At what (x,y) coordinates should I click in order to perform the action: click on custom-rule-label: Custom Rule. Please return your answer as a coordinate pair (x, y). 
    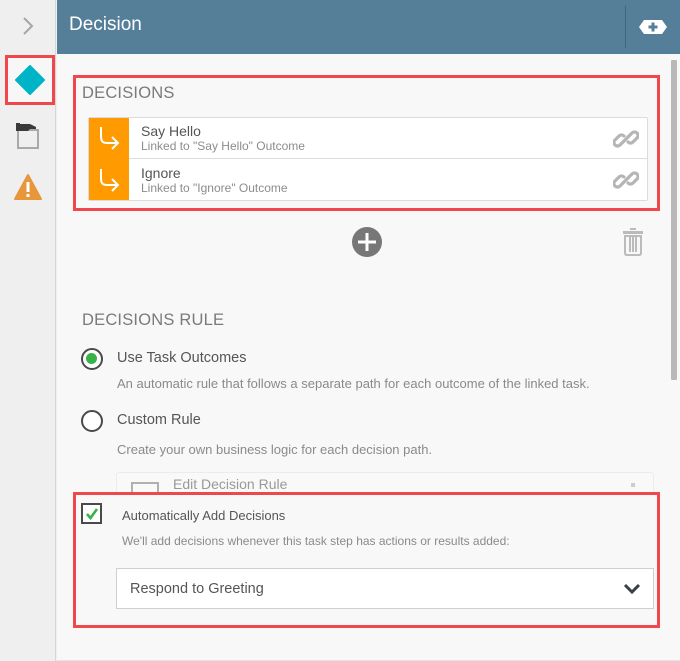
    Looking at the image, I should click on (159, 420).